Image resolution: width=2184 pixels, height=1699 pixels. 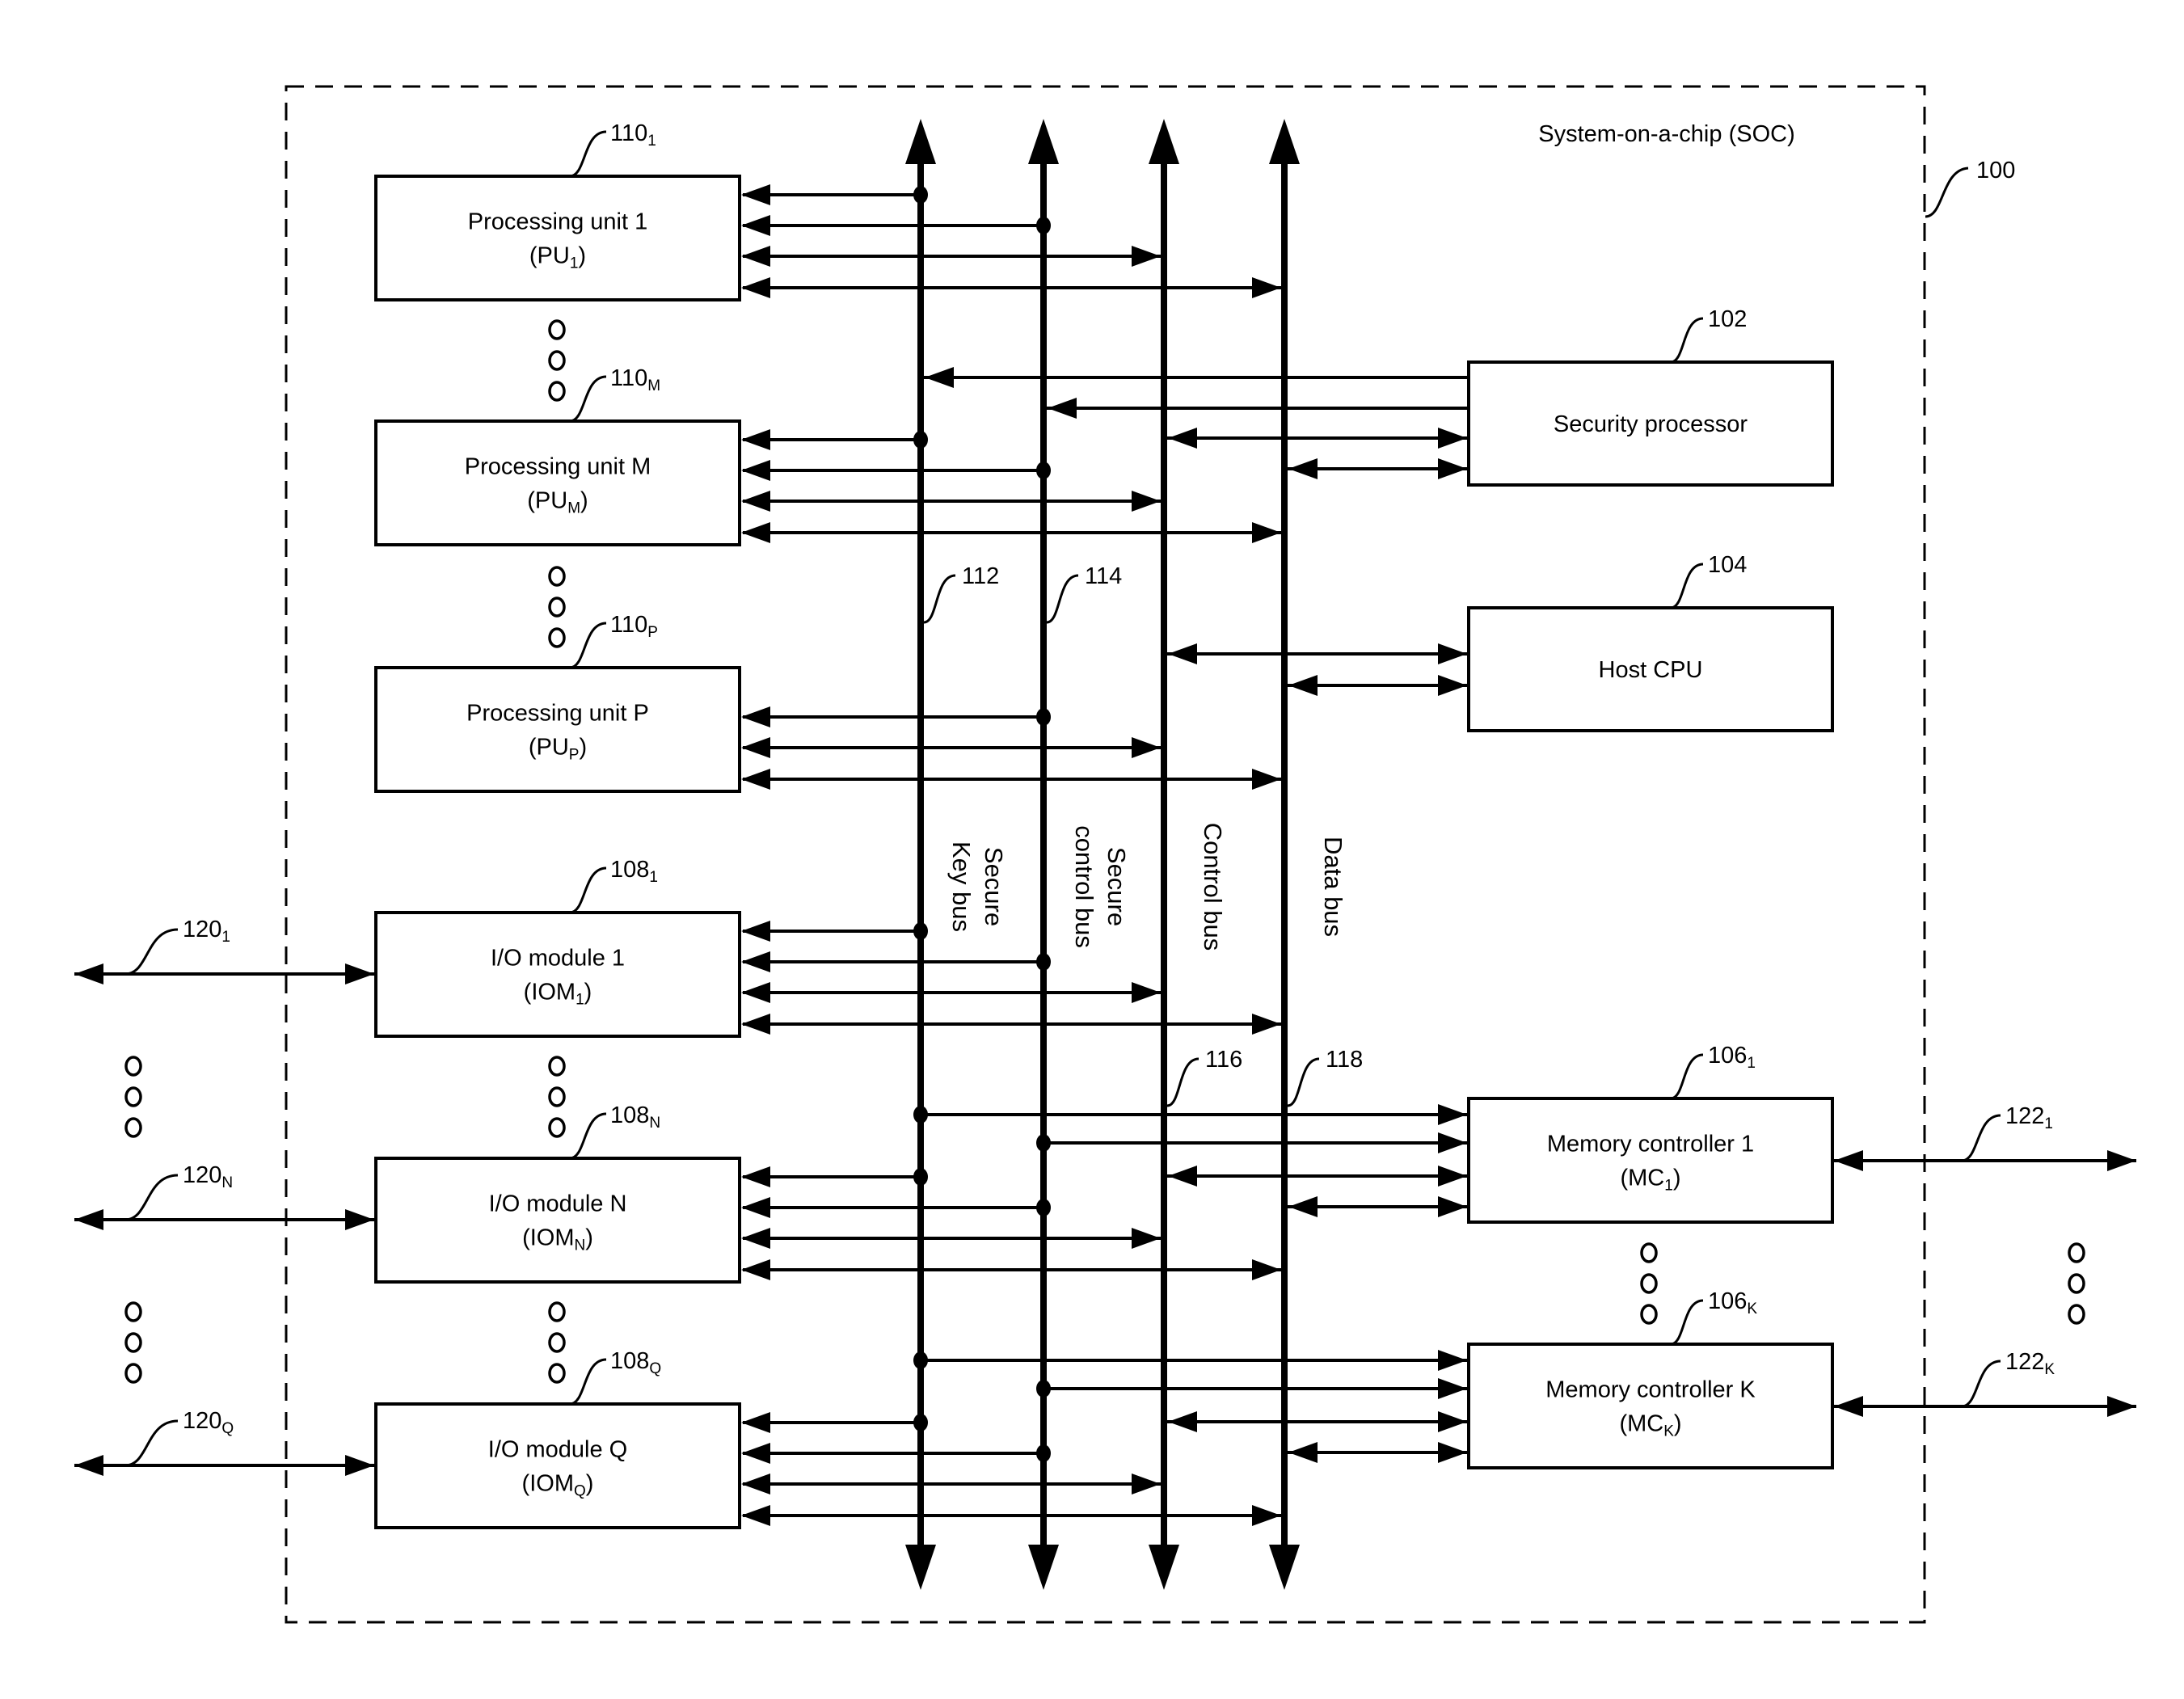 What do you see at coordinates (1996, 170) in the screenshot?
I see `soc-ref: 100` at bounding box center [1996, 170].